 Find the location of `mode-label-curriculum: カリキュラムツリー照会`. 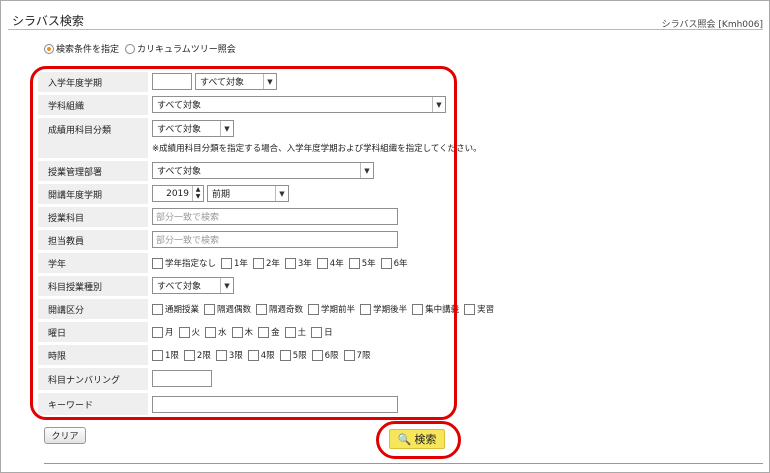

mode-label-curriculum: カリキュラムツリー照会 is located at coordinates (186, 48).